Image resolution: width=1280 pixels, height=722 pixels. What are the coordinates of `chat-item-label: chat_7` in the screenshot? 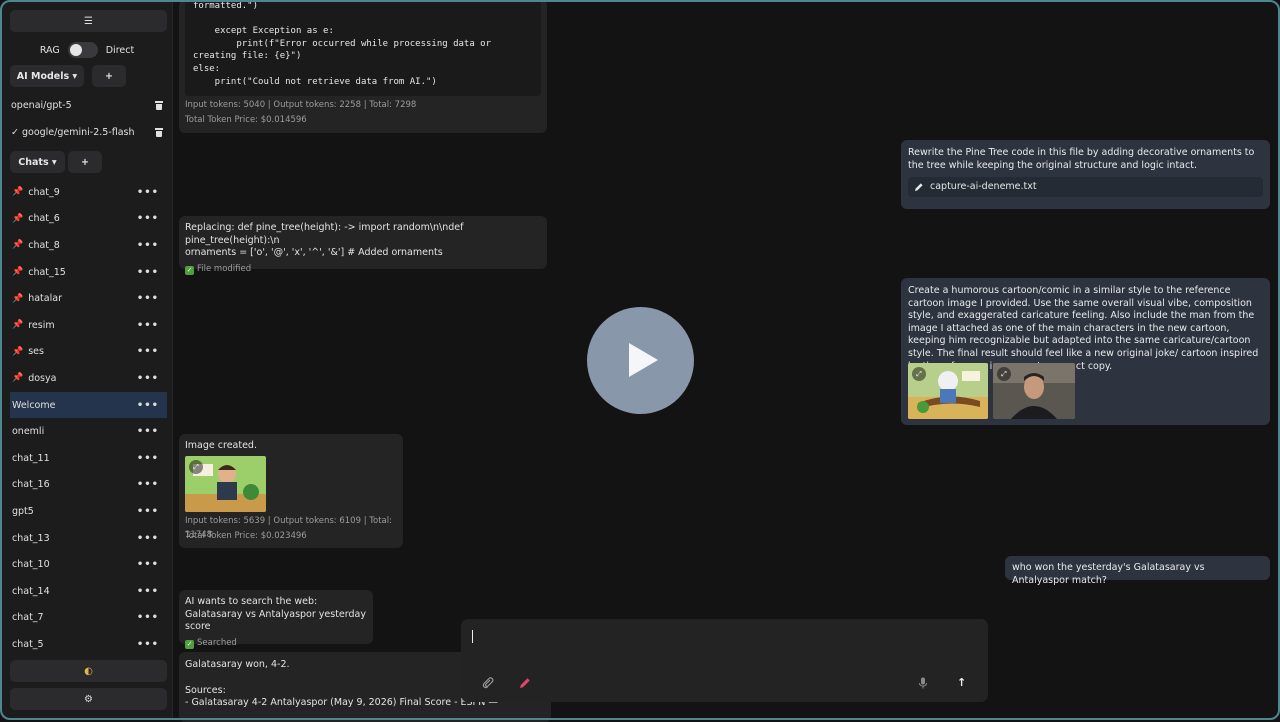 It's located at (28, 618).